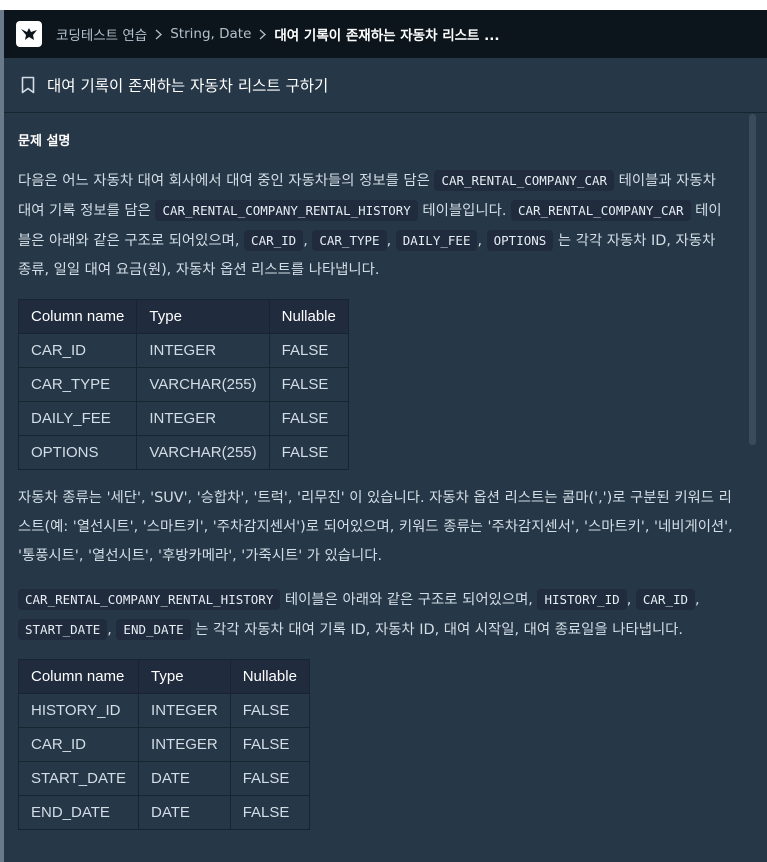 The width and height of the screenshot is (767, 862). What do you see at coordinates (78, 778) in the screenshot?
I see `table-cell: START_DATE` at bounding box center [78, 778].